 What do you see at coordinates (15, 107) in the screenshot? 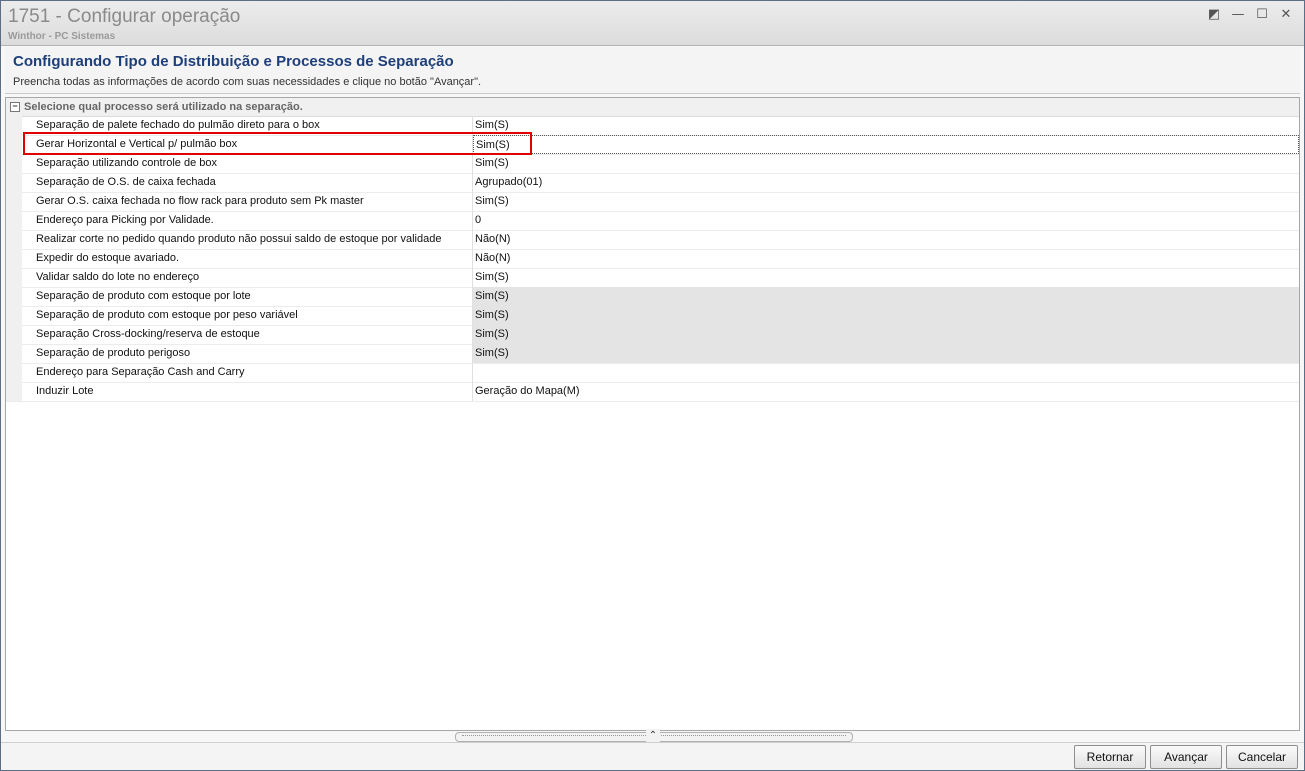
I see `collapse-icon: −` at bounding box center [15, 107].